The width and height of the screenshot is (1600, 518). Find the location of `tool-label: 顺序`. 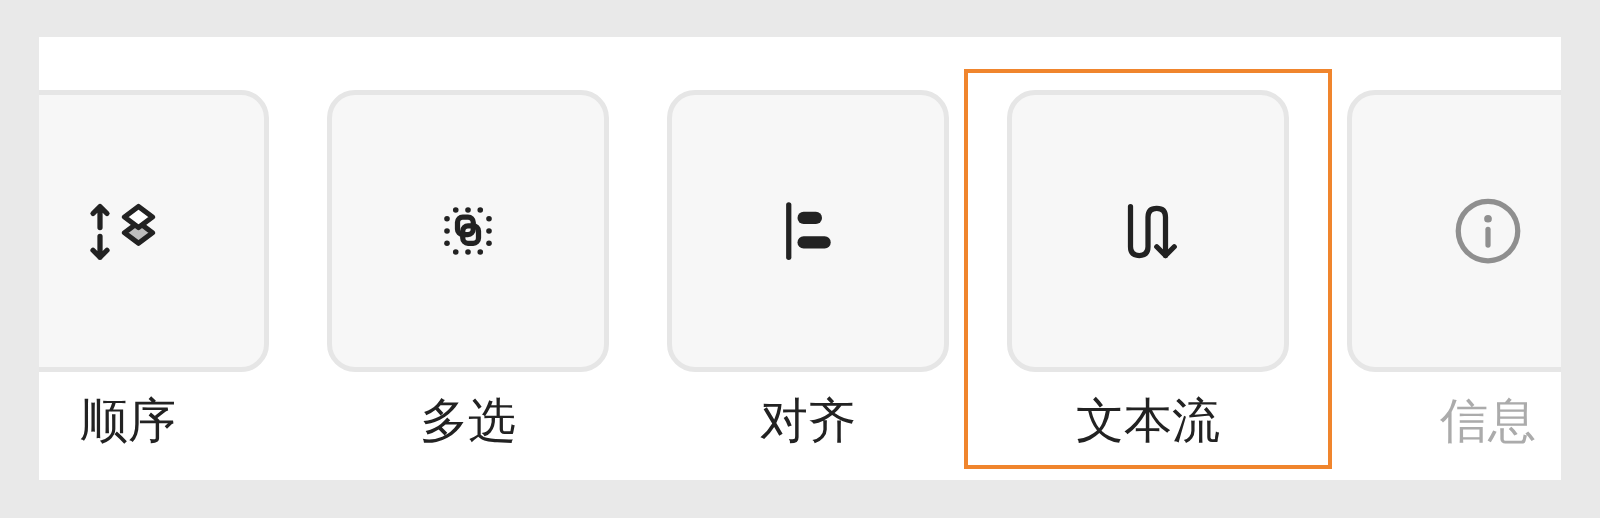

tool-label: 顺序 is located at coordinates (128, 420).